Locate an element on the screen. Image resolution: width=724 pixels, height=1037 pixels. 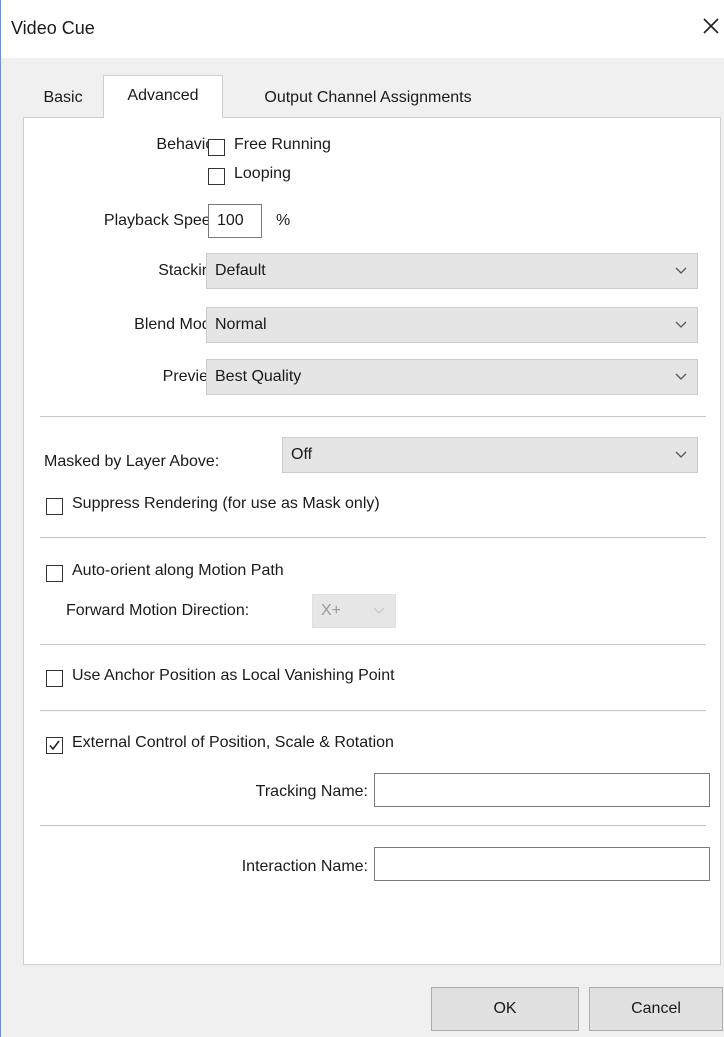
interaction-name-input is located at coordinates (542, 864).